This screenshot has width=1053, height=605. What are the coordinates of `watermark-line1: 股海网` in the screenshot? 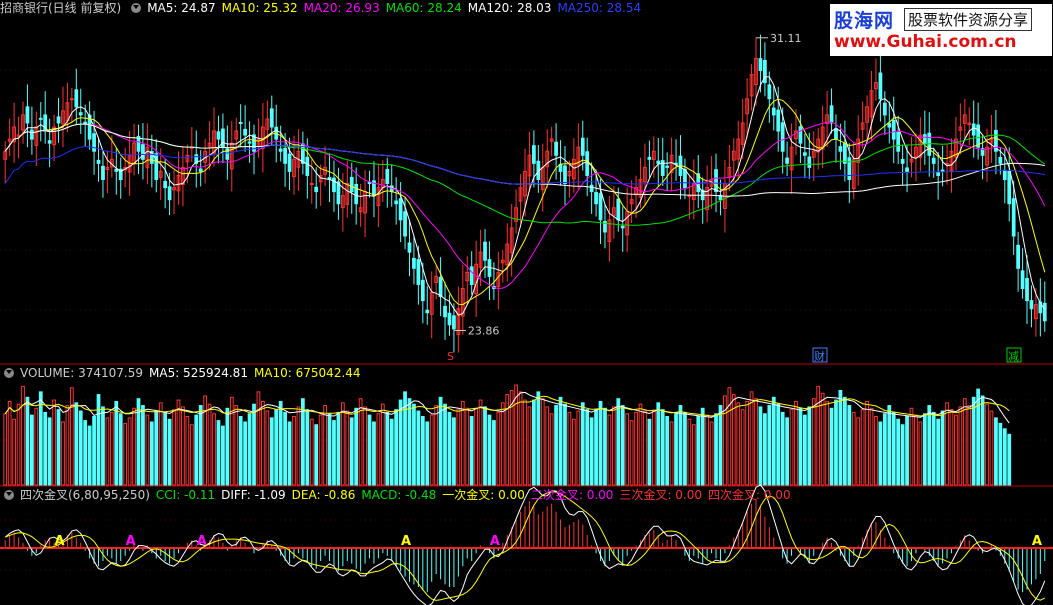 It's located at (864, 21).